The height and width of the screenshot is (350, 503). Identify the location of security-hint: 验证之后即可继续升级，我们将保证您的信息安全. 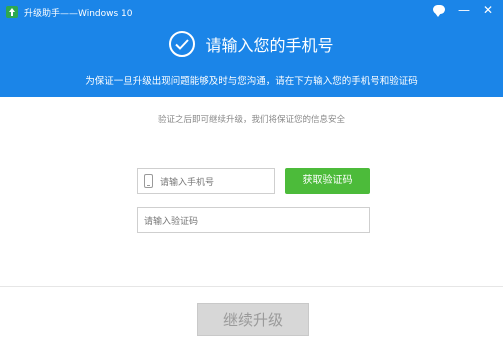
(251, 120).